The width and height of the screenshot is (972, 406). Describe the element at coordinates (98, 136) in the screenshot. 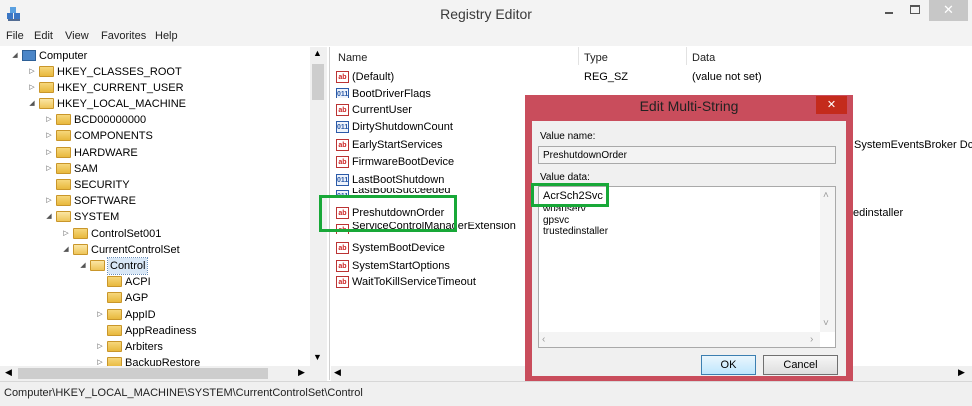

I see `tree-node-components: ▷ COMPONENTS` at that location.